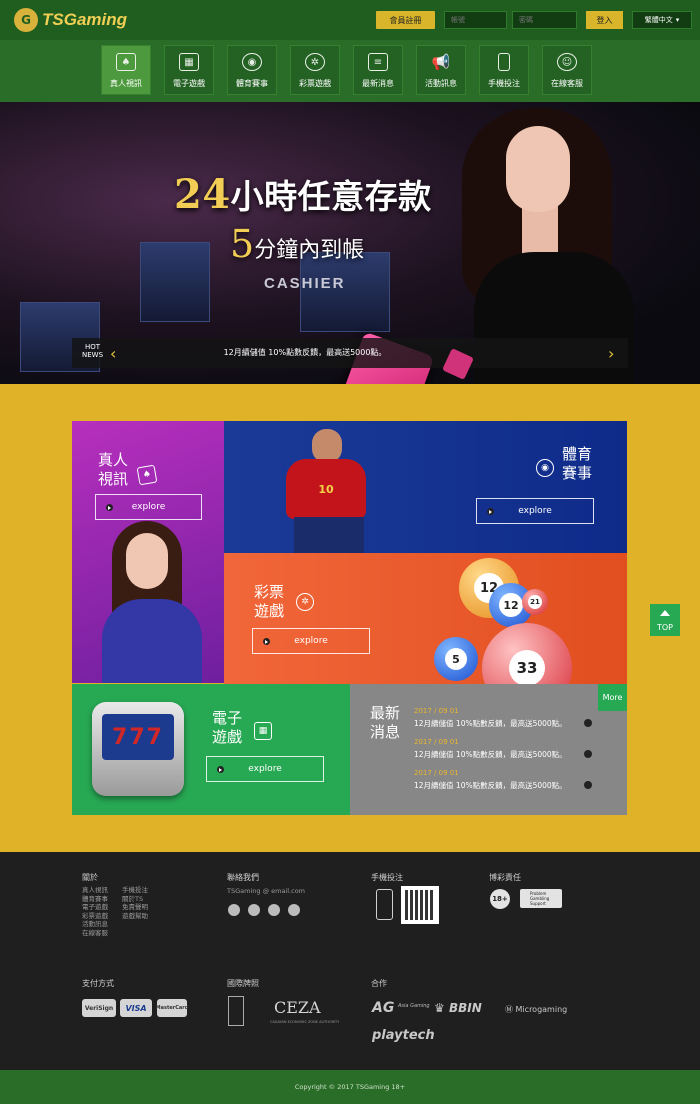  What do you see at coordinates (95, 924) in the screenshot?
I see `footer-link: 活動訊息` at bounding box center [95, 924].